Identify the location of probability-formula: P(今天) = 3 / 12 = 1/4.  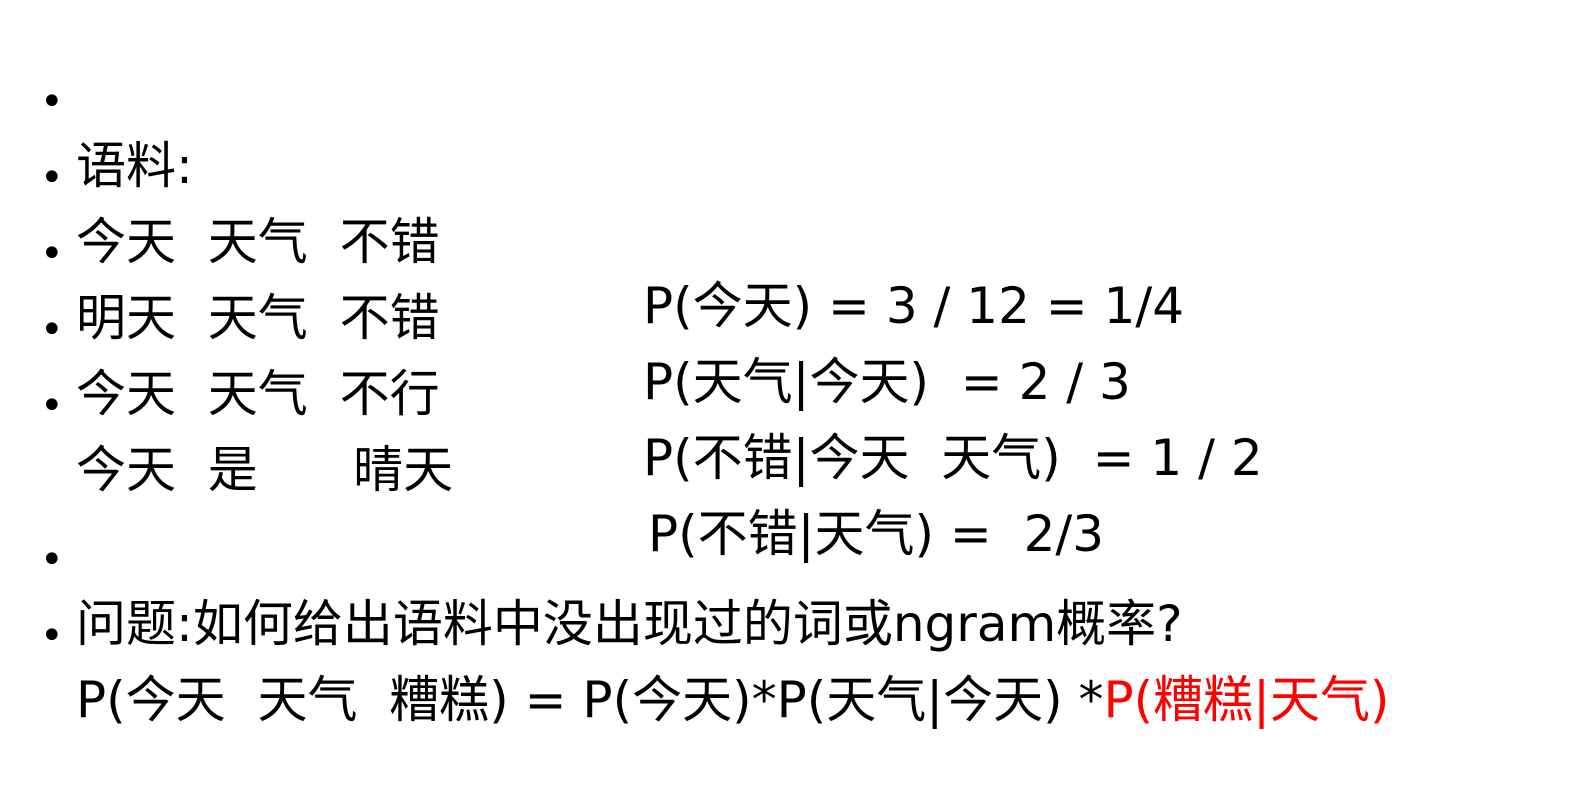
(914, 306).